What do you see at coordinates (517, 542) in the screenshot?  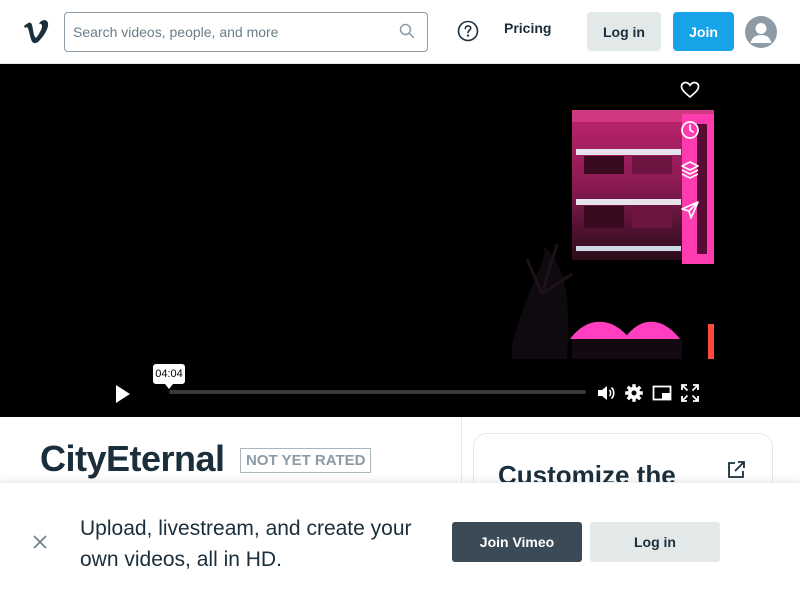 I see `join-vimeo-button: Join Vimeo` at bounding box center [517, 542].